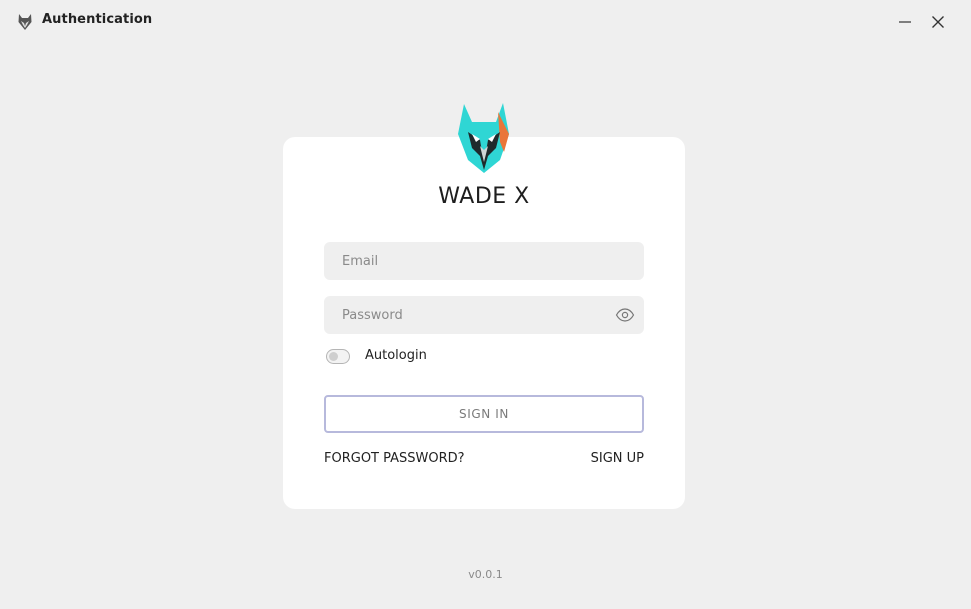 Image resolution: width=971 pixels, height=609 pixels. I want to click on close-icon, so click(938, 22).